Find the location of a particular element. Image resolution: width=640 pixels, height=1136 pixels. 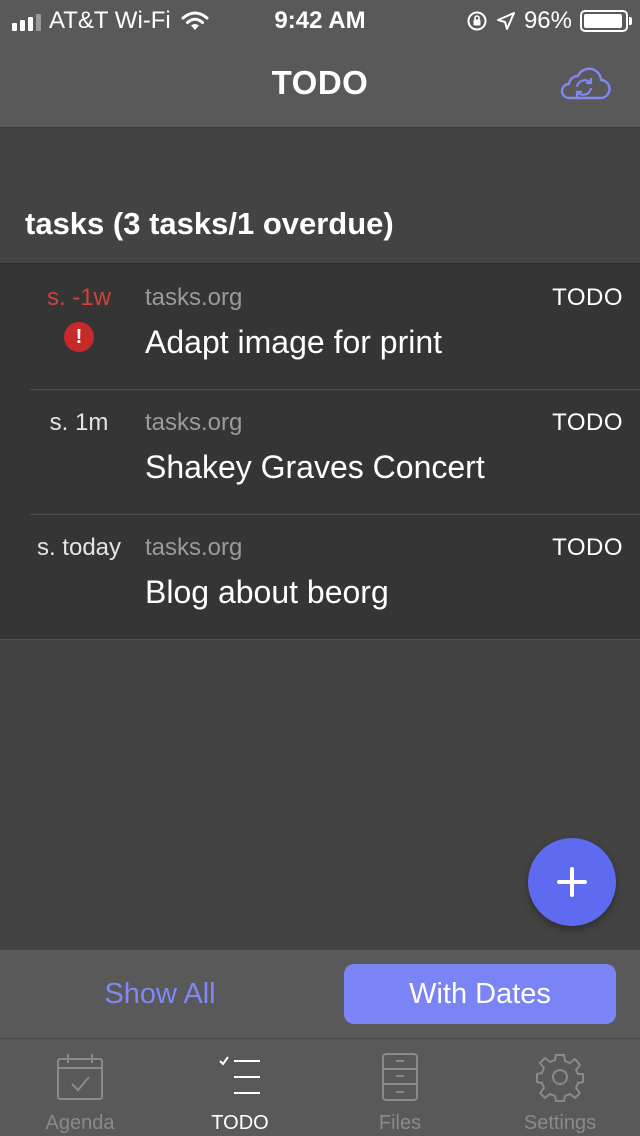

add-task-button is located at coordinates (572, 882).